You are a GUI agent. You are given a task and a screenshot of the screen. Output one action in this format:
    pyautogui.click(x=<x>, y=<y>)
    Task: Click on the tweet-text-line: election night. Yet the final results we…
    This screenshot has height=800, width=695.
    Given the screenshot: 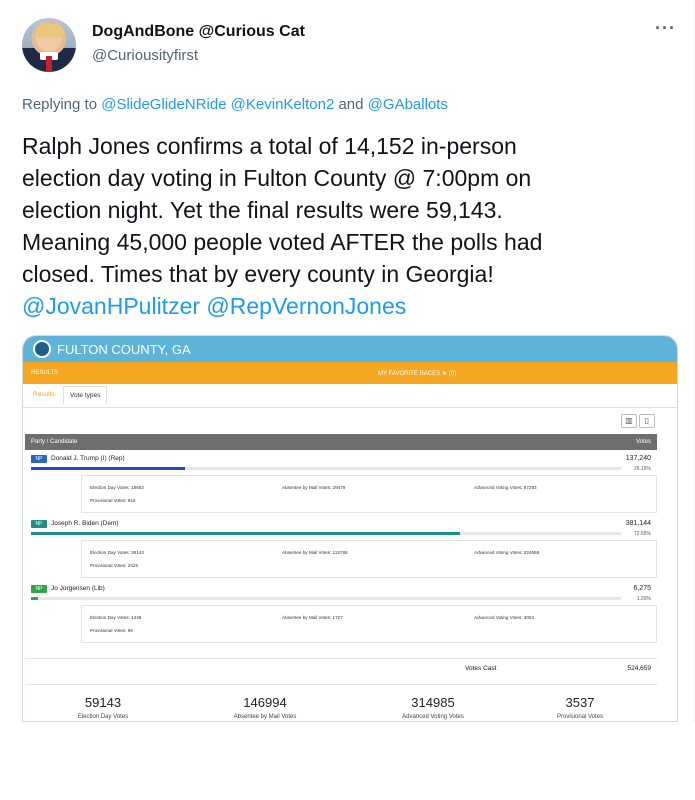 What is the action you would take?
    pyautogui.click(x=262, y=210)
    